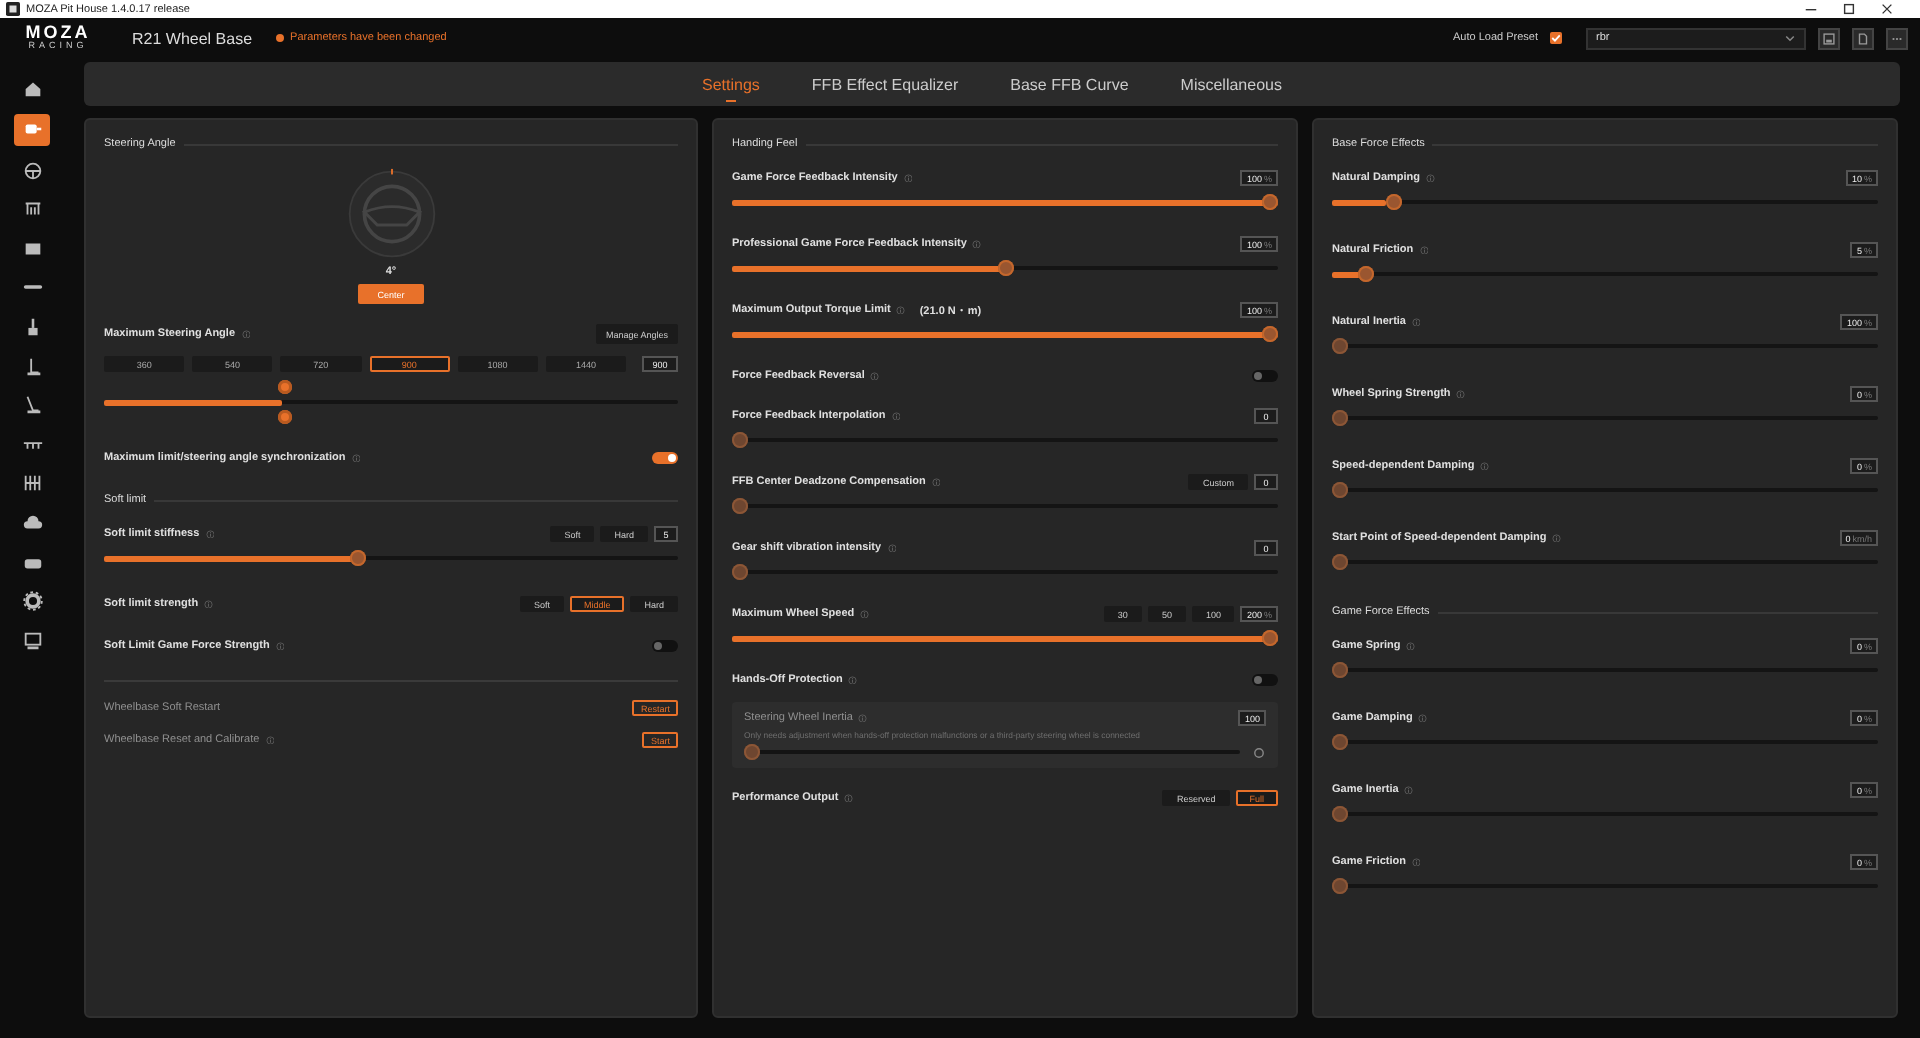 Image resolution: width=1920 pixels, height=1038 pixels. I want to click on reset-icon, so click(1259, 752).